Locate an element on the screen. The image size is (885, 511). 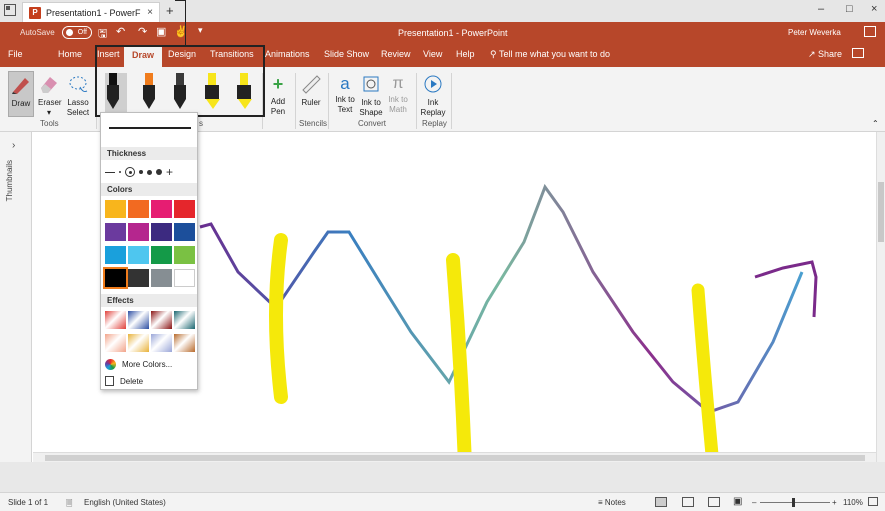
ink-replay-button: Ink Replay is located at coordinates (433, 95).